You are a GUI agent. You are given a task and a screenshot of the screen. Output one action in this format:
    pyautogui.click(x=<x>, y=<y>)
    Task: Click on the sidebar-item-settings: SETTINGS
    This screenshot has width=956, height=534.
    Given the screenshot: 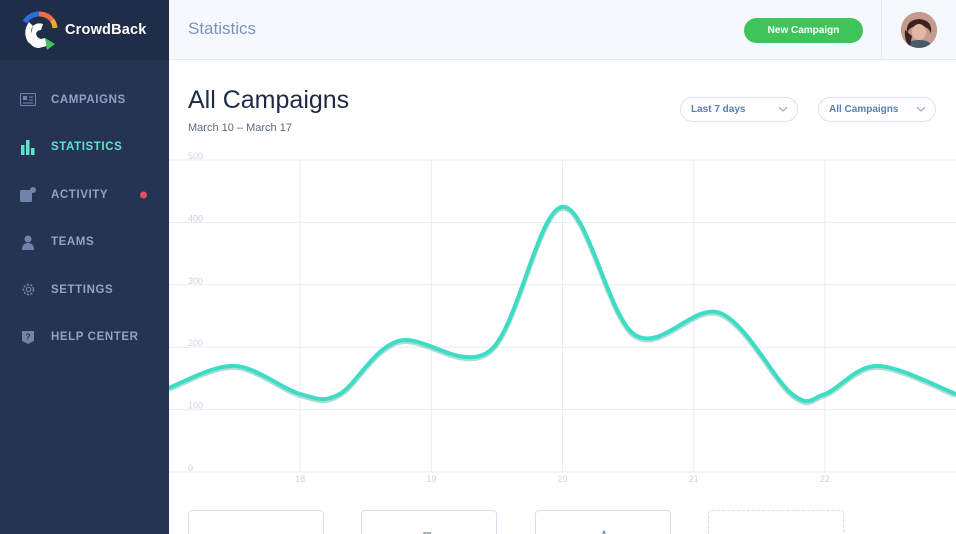 What is the action you would take?
    pyautogui.click(x=84, y=290)
    